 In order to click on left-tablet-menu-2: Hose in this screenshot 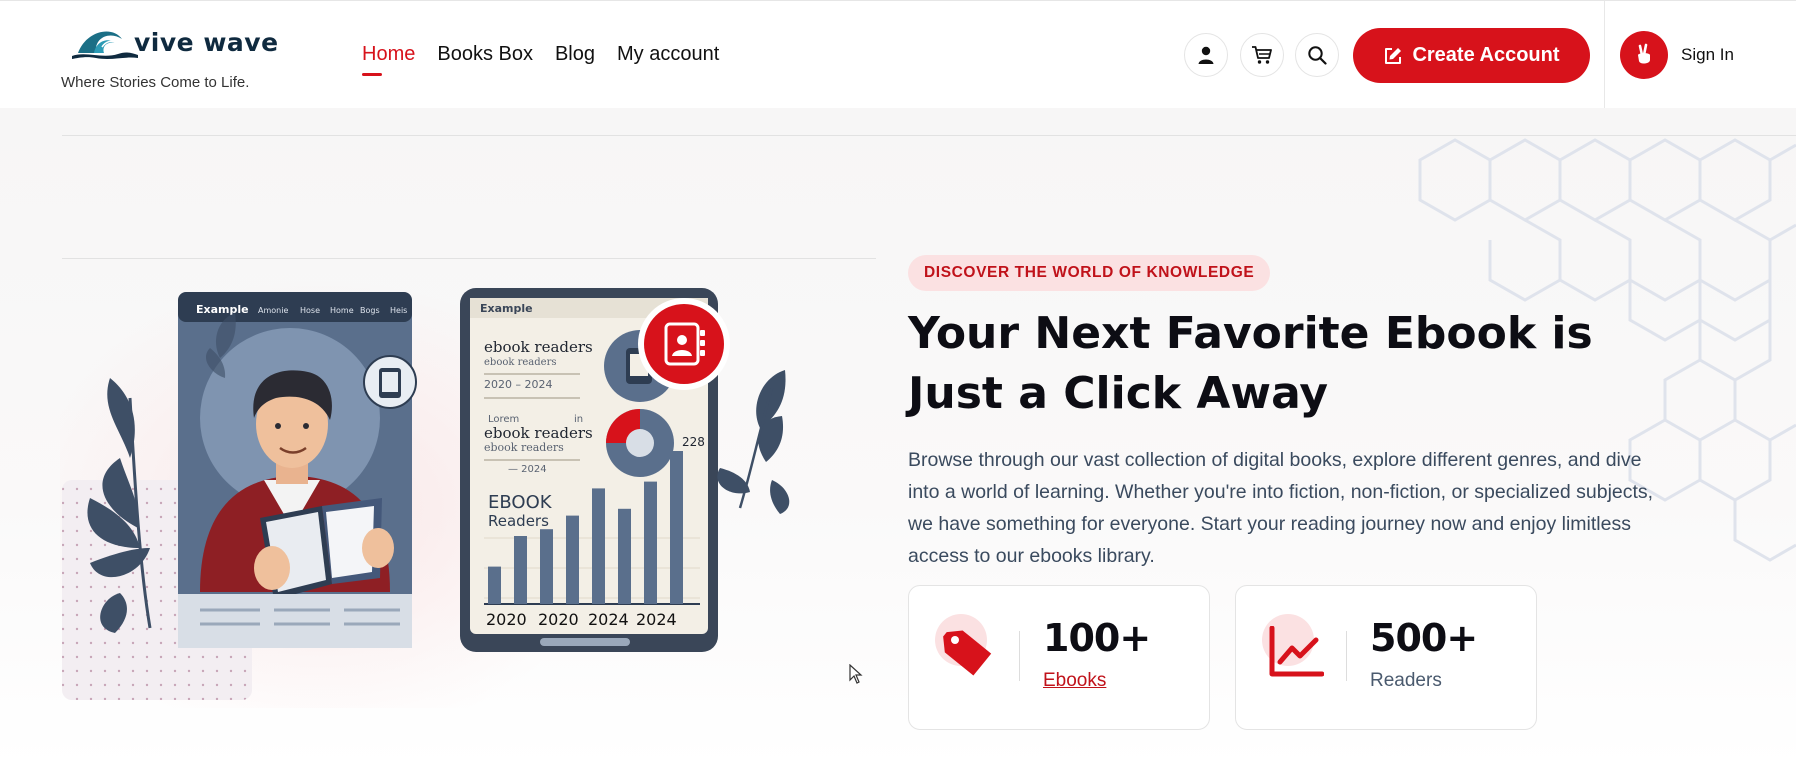, I will do `click(310, 310)`.